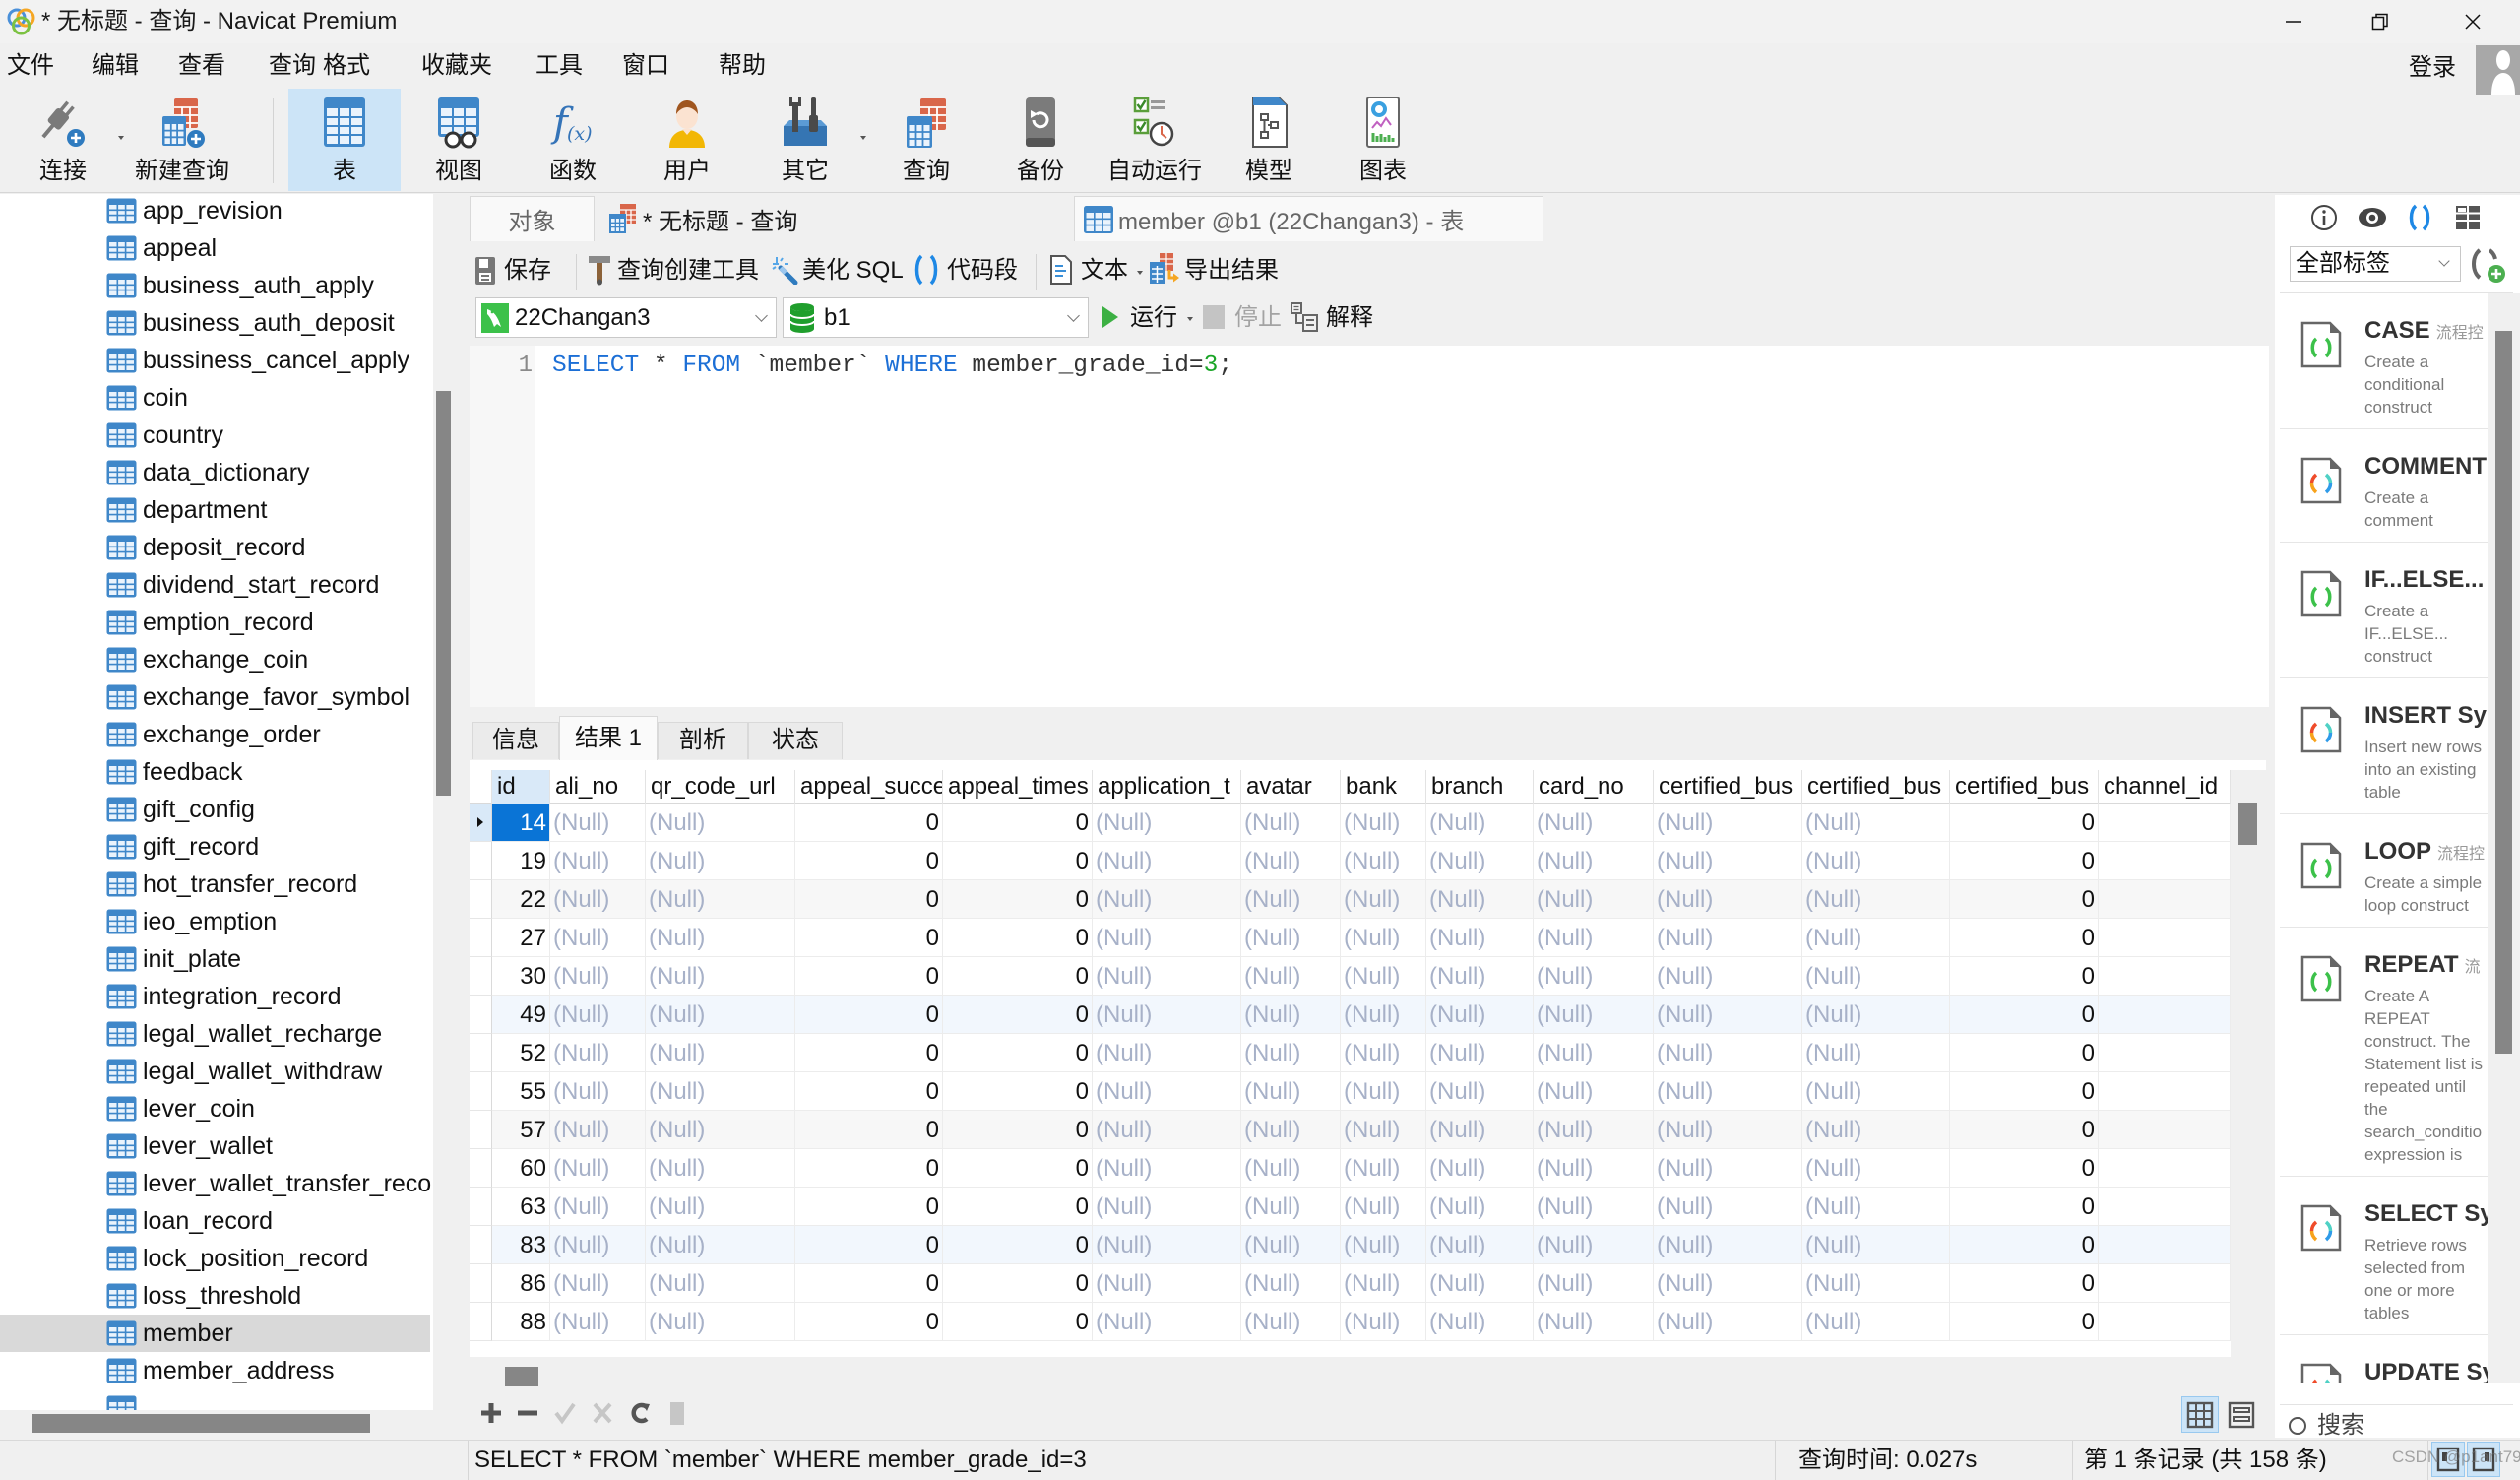  Describe the element at coordinates (215, 809) in the screenshot. I see `sidebar-table-item: gift_config` at that location.